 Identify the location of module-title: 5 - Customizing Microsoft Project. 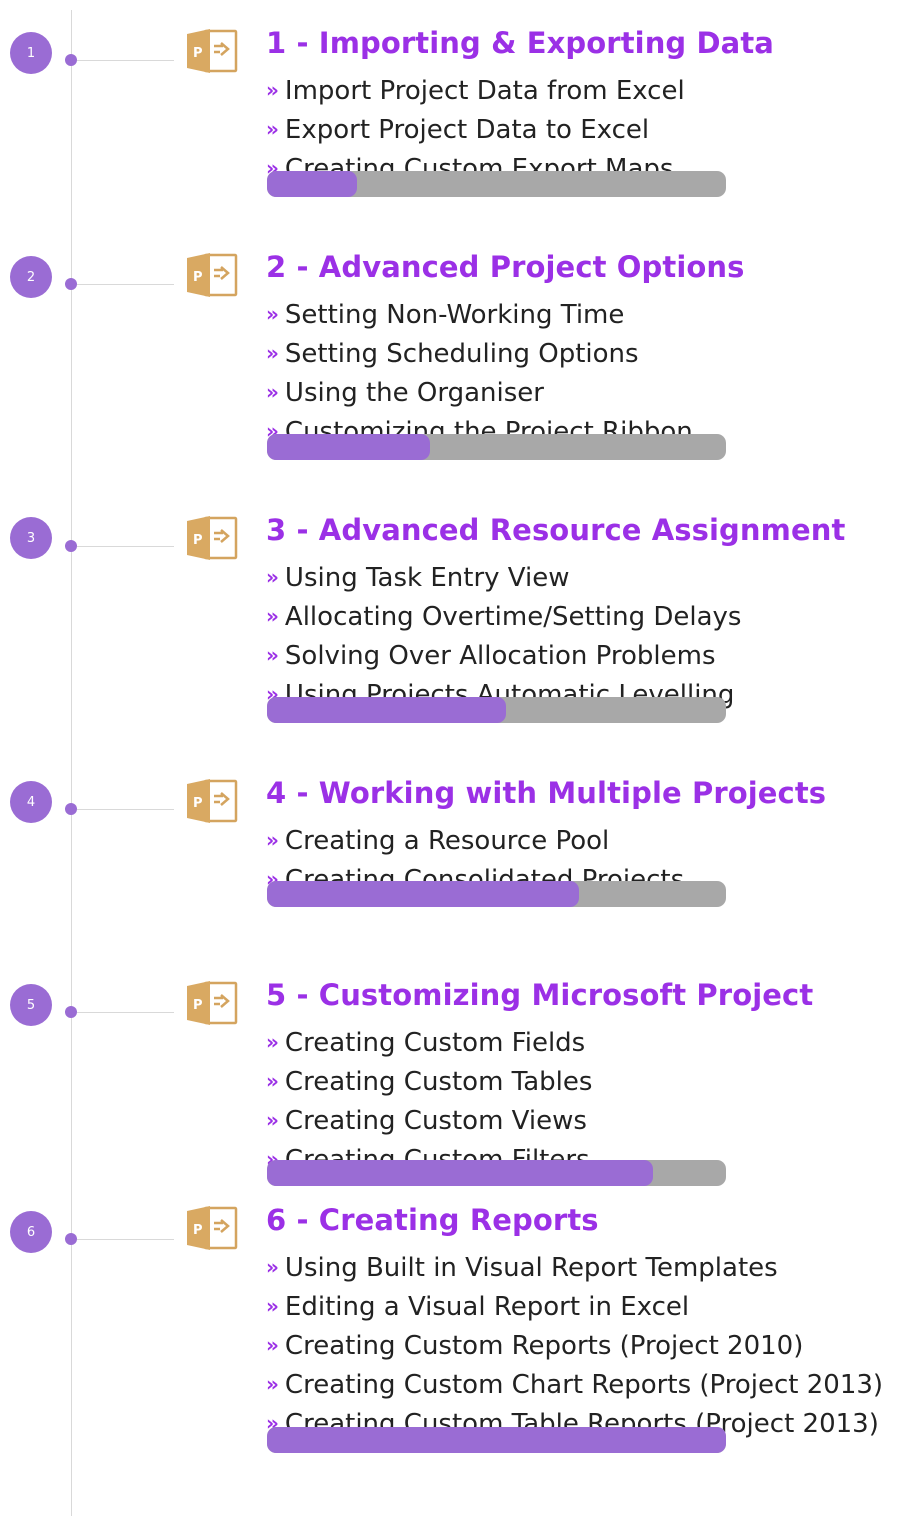
(540, 995).